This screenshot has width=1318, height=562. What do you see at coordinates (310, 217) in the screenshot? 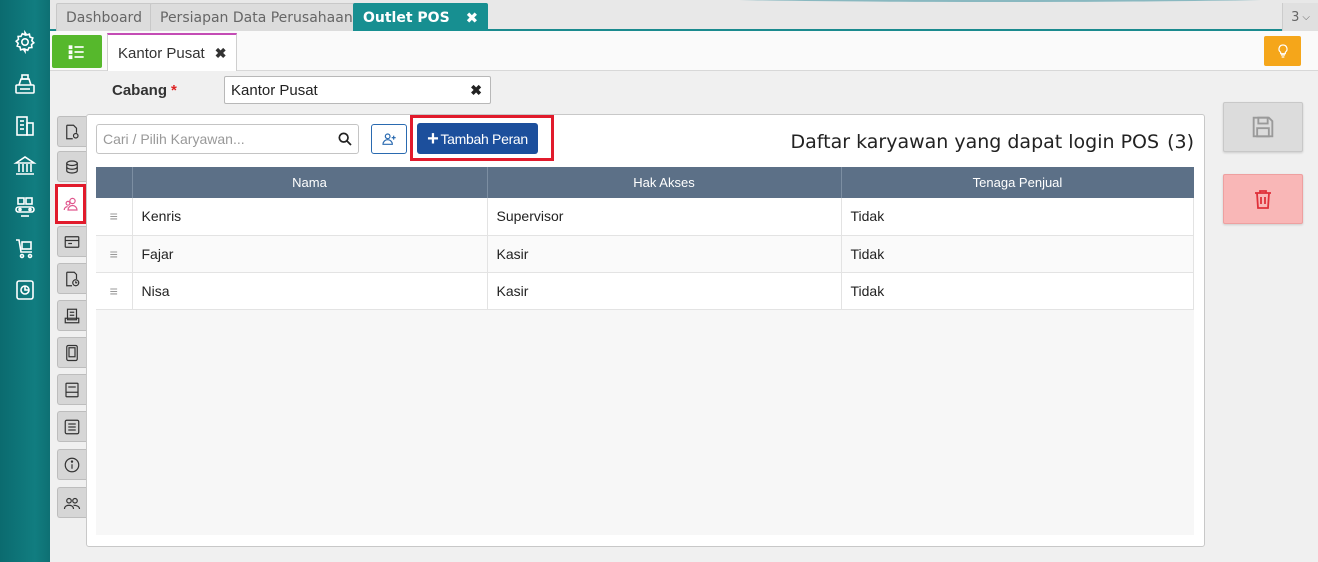
I see `cell-nama: Kenris` at bounding box center [310, 217].